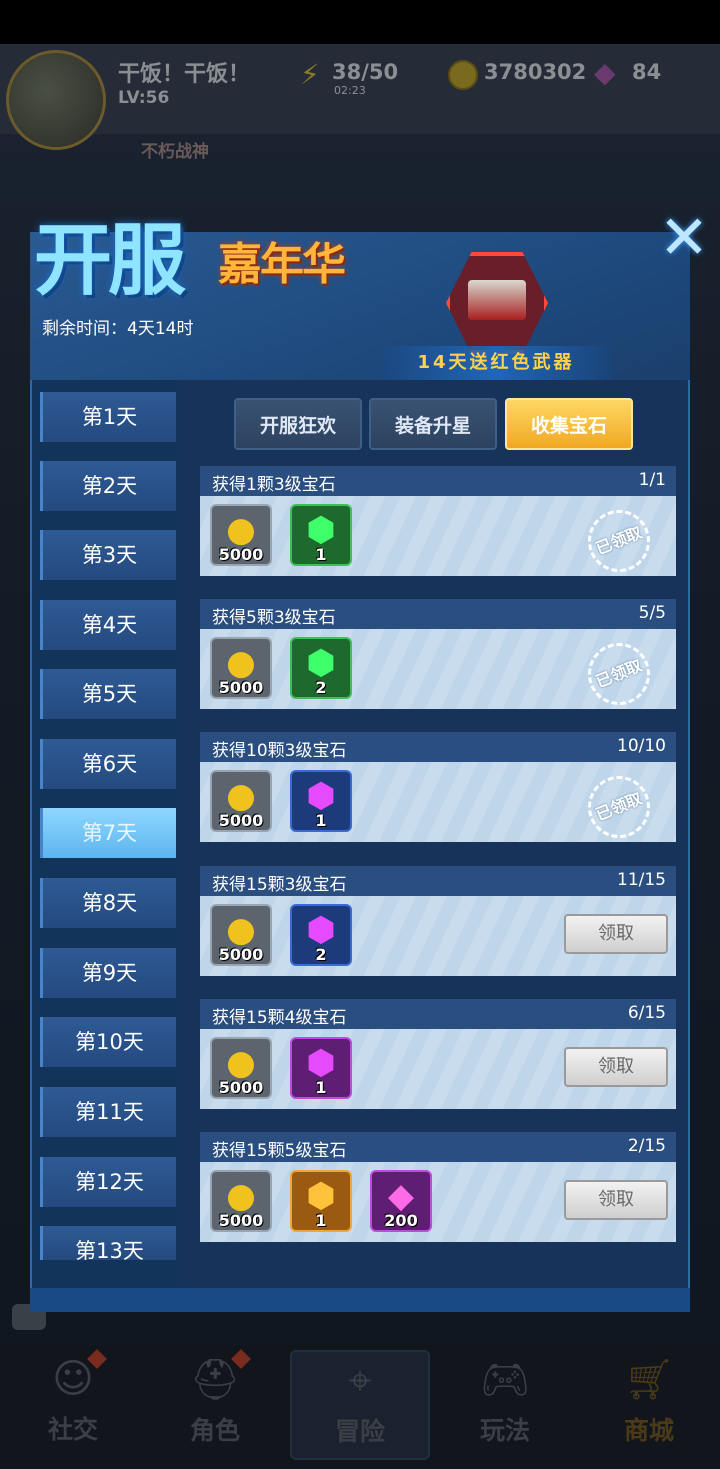 This screenshot has width=720, height=1469. I want to click on day-tab-1: 第1天, so click(108, 417).